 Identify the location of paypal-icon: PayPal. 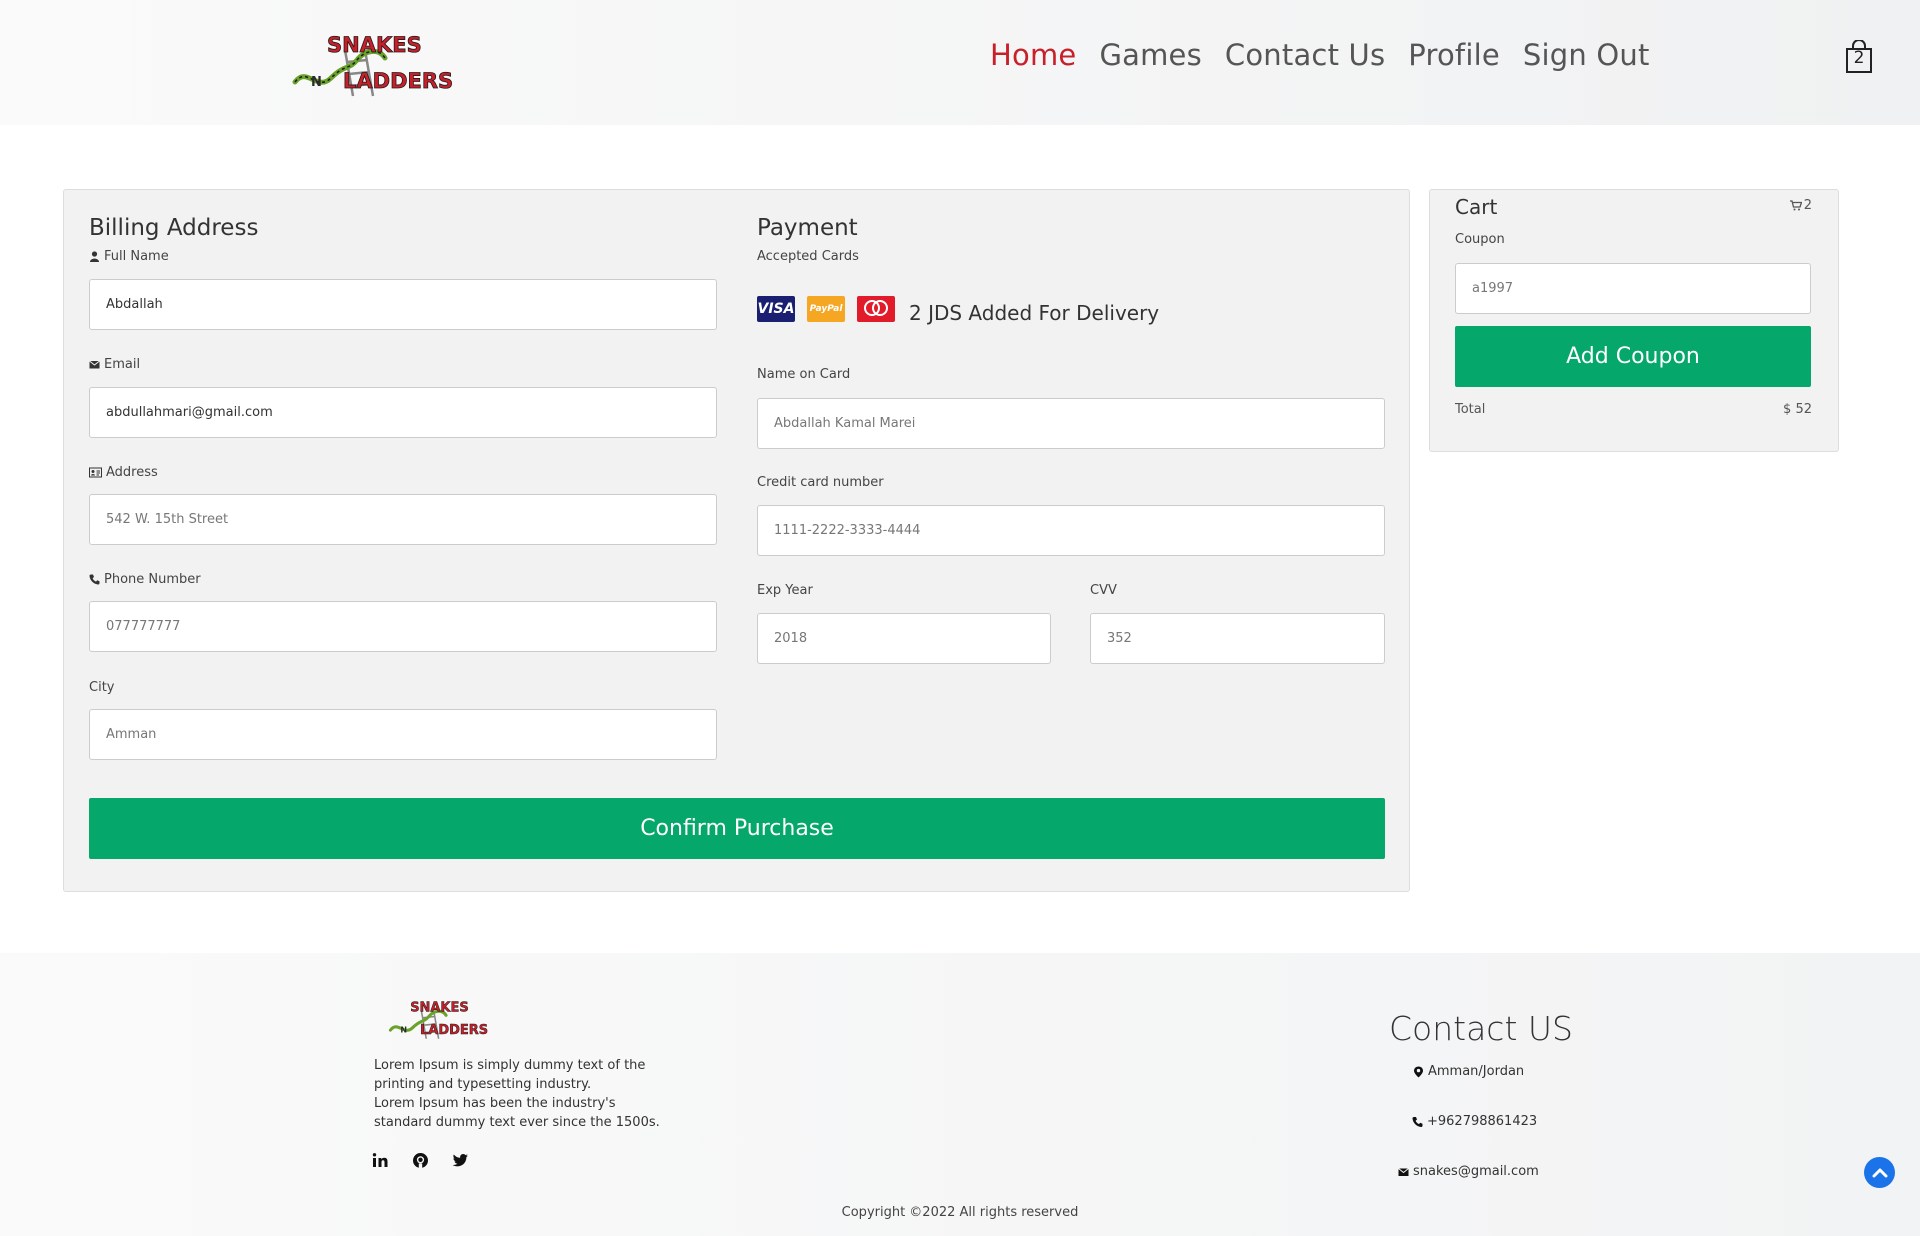
(826, 309).